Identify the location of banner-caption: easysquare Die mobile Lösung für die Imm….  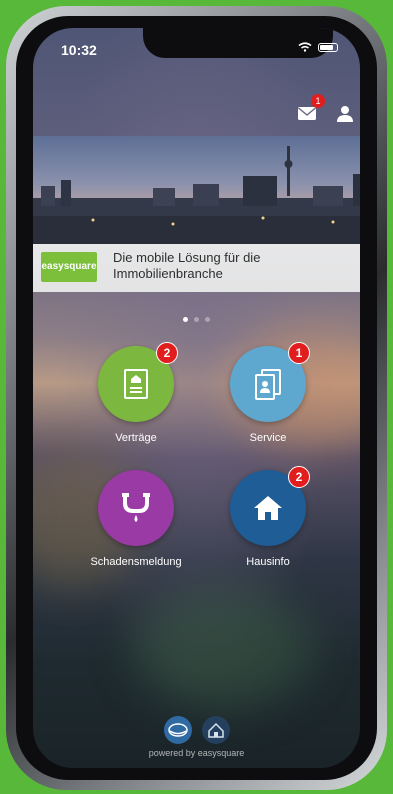
(196, 268).